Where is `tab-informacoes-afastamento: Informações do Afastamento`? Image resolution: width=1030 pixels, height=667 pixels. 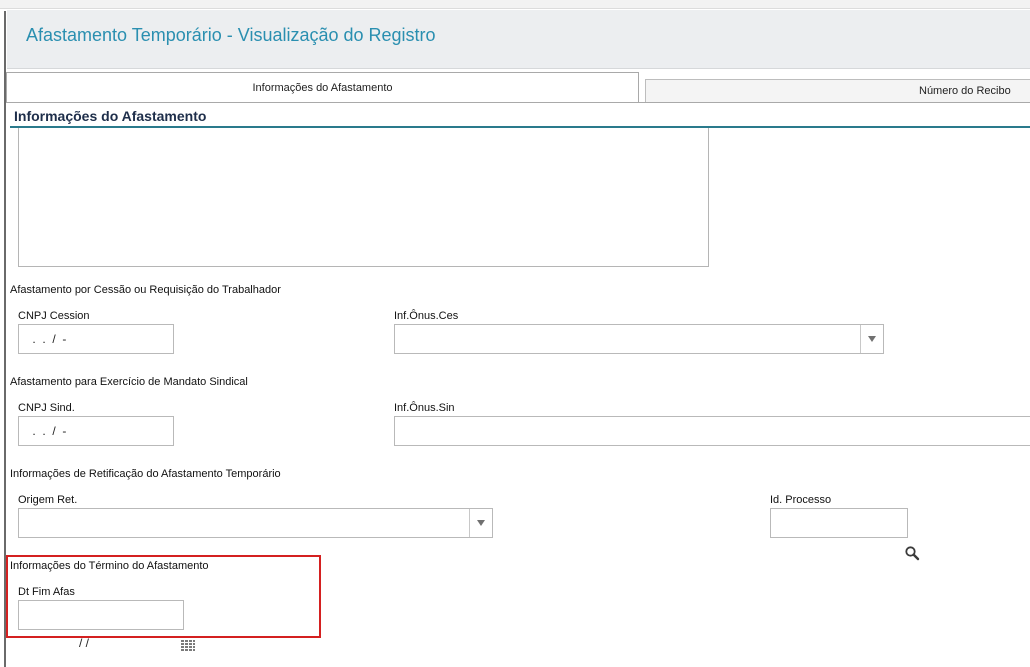 tab-informacoes-afastamento: Informações do Afastamento is located at coordinates (322, 87).